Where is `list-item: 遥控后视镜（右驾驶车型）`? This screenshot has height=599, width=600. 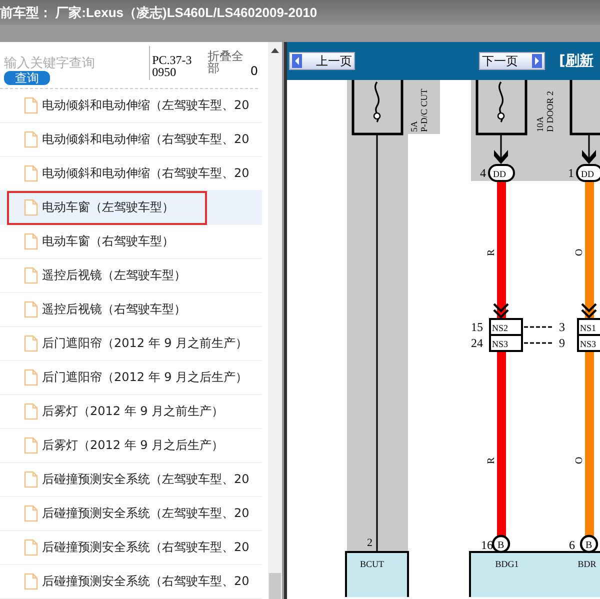
list-item: 遥控后视镜（右驾驶车型） is located at coordinates (131, 310).